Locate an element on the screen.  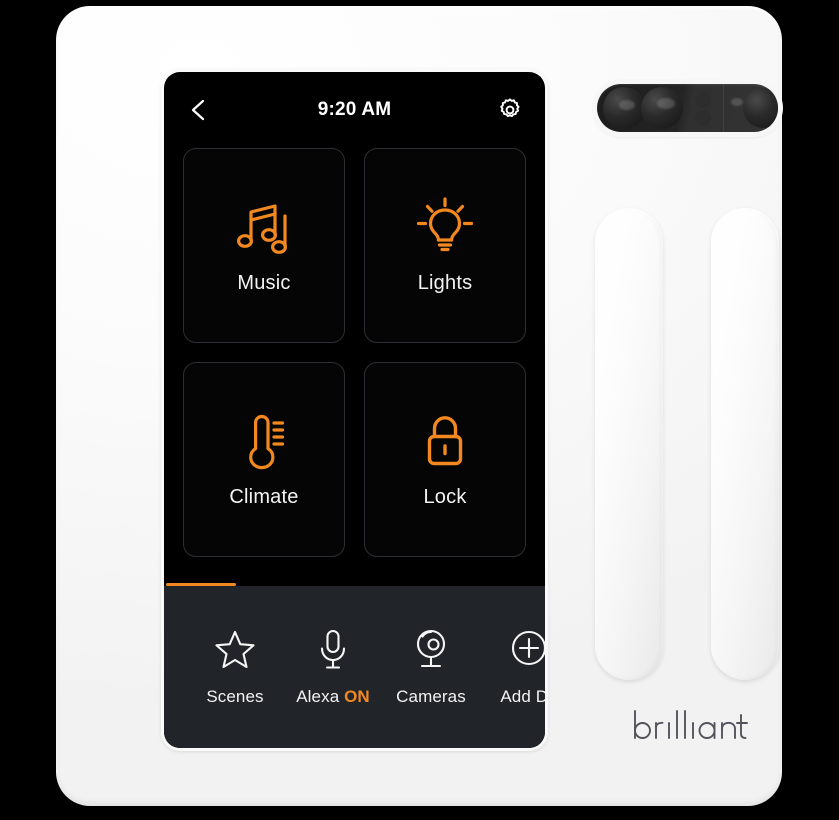
dock-item-add-device: Add De is located at coordinates (512, 667).